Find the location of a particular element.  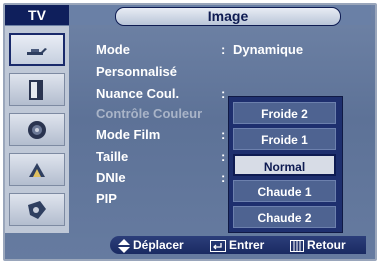

menu-title: Image is located at coordinates (228, 16).